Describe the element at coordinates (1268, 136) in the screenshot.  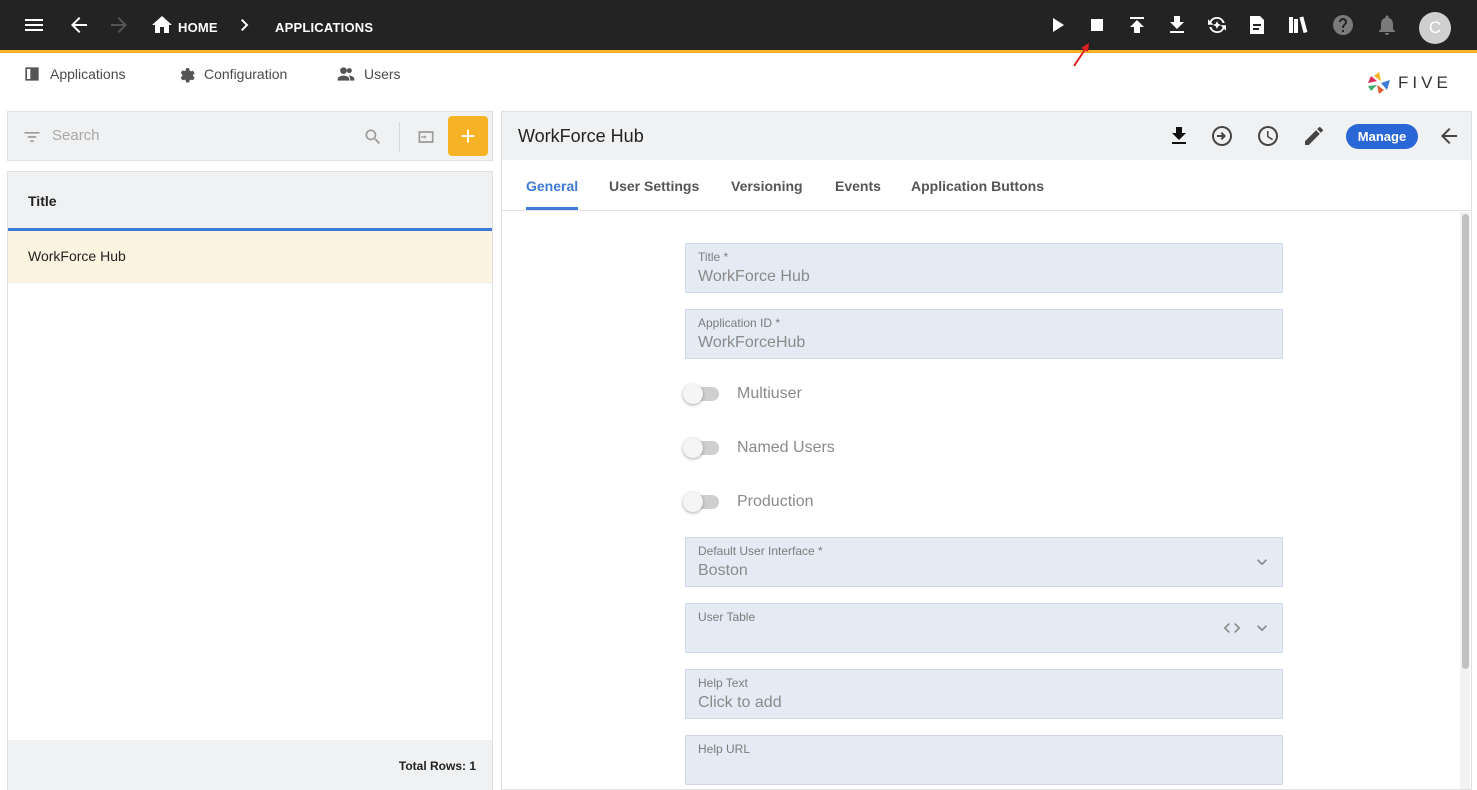
I see `history-icon` at that location.